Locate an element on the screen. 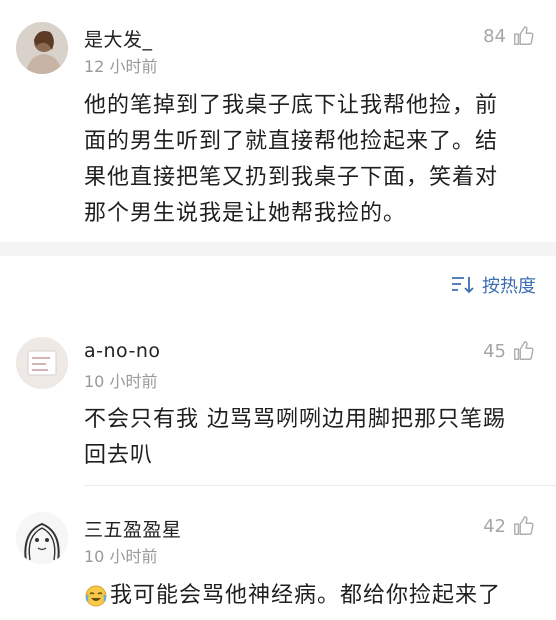  username: a-no-no is located at coordinates (122, 351).